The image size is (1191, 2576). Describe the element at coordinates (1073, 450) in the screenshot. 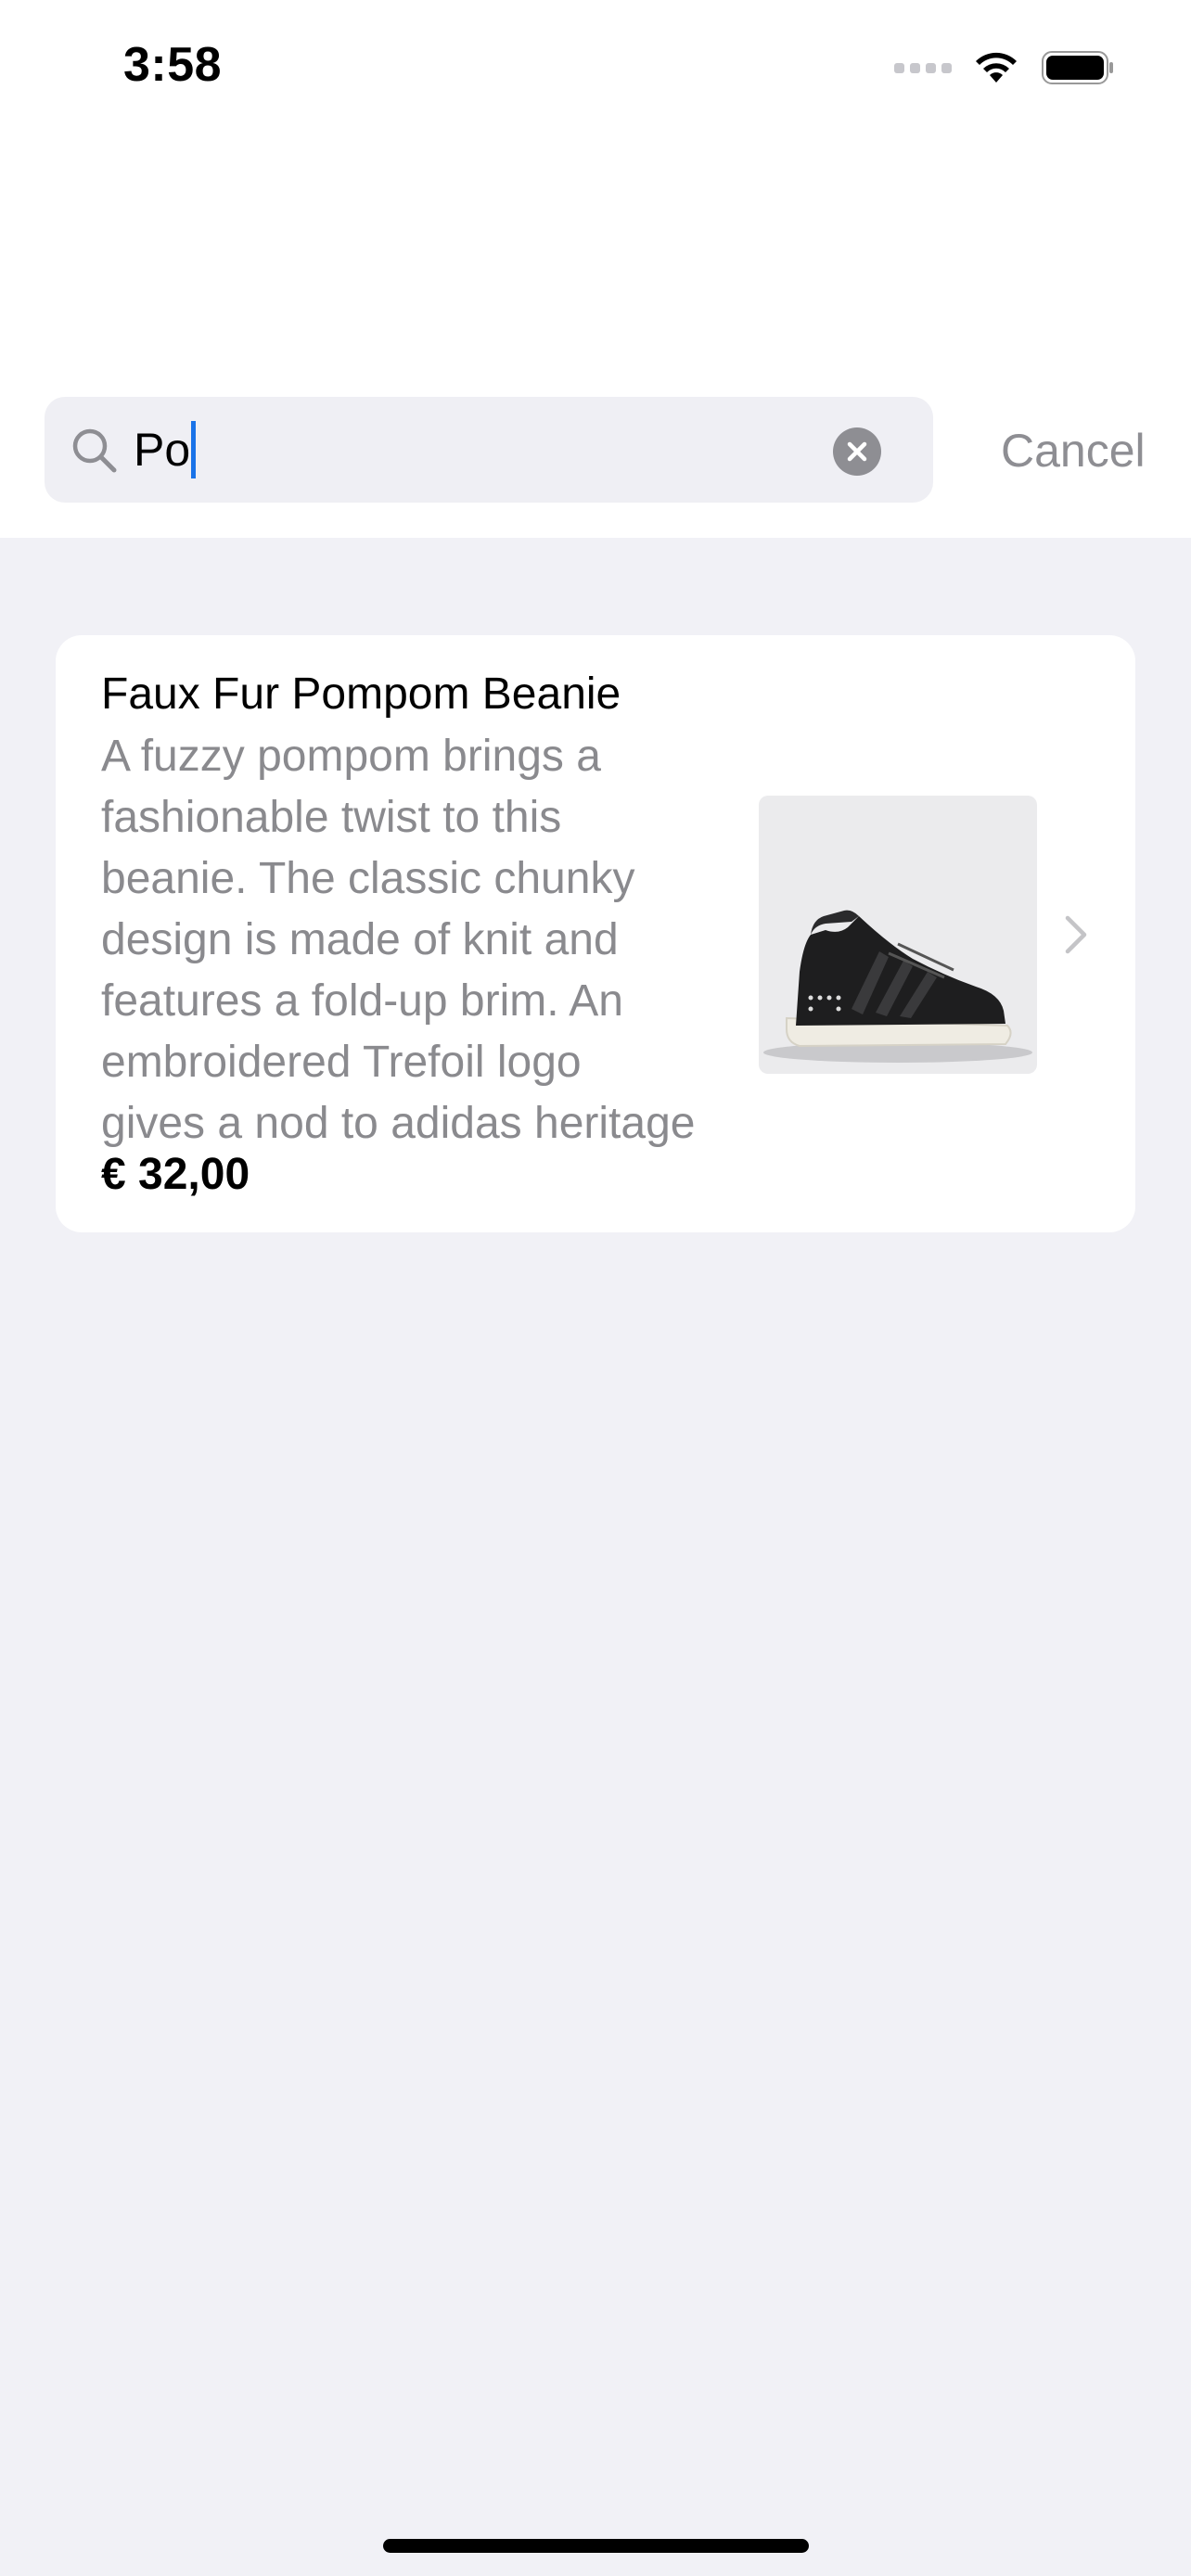

I see `cancel-button: Cancel` at that location.